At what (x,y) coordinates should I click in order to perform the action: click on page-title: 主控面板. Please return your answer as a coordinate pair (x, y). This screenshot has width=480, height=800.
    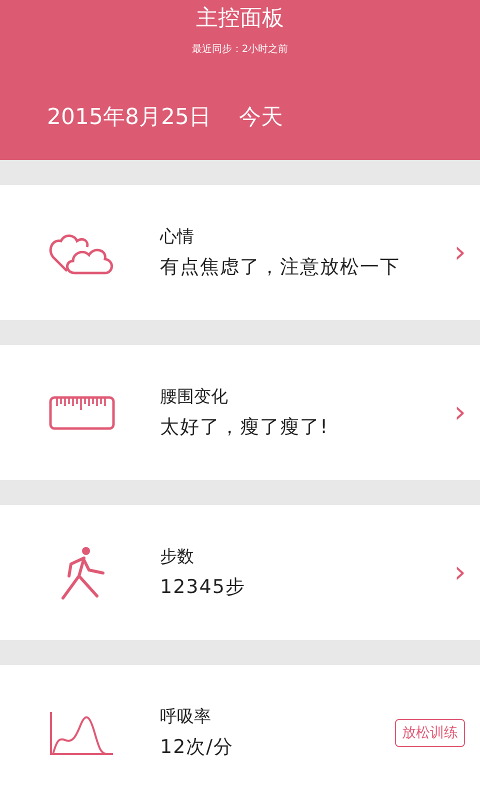
    Looking at the image, I should click on (240, 19).